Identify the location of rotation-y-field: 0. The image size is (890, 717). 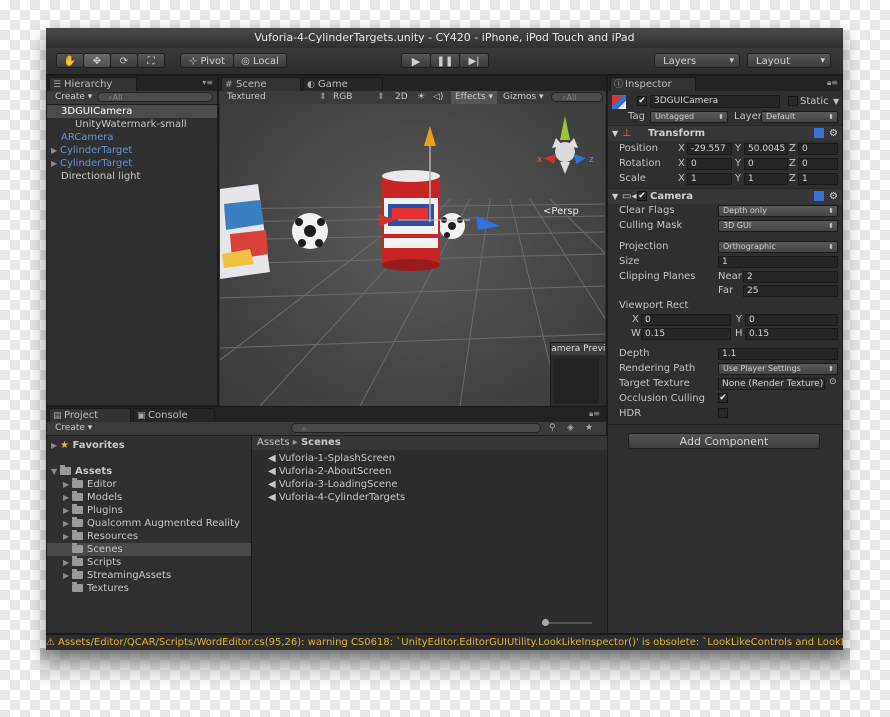
(766, 164).